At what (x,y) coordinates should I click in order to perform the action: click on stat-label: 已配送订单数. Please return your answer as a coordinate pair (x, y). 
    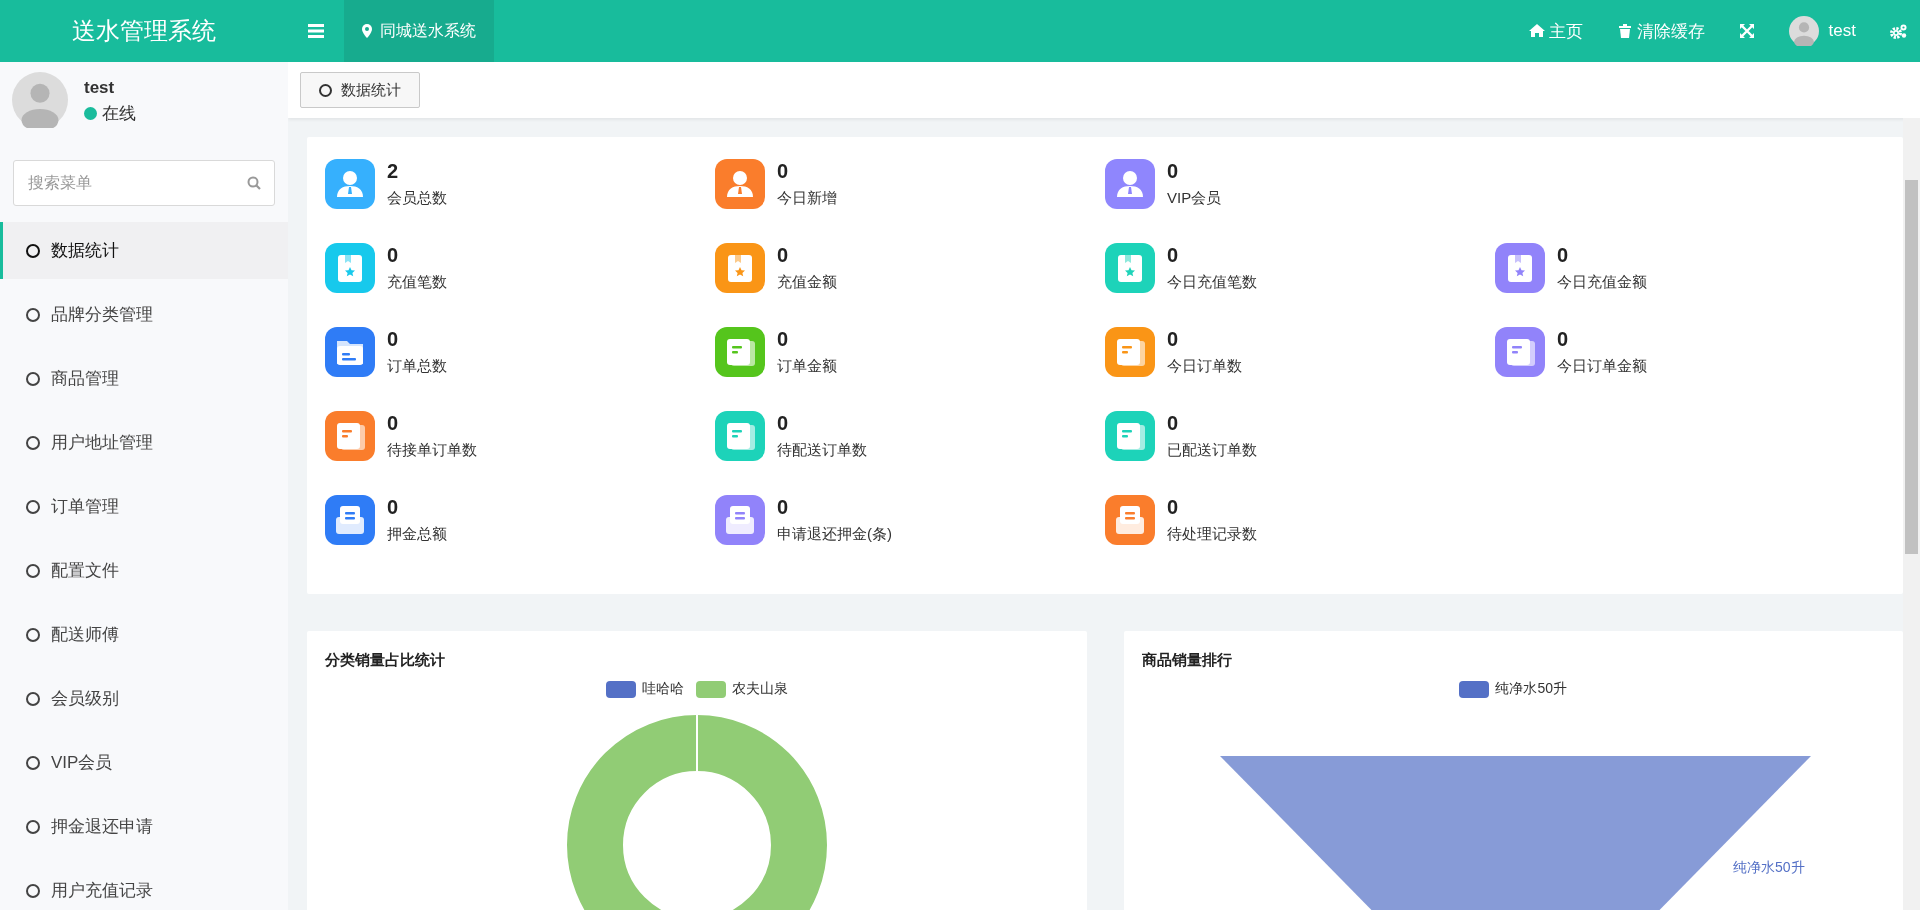
    Looking at the image, I should click on (1212, 450).